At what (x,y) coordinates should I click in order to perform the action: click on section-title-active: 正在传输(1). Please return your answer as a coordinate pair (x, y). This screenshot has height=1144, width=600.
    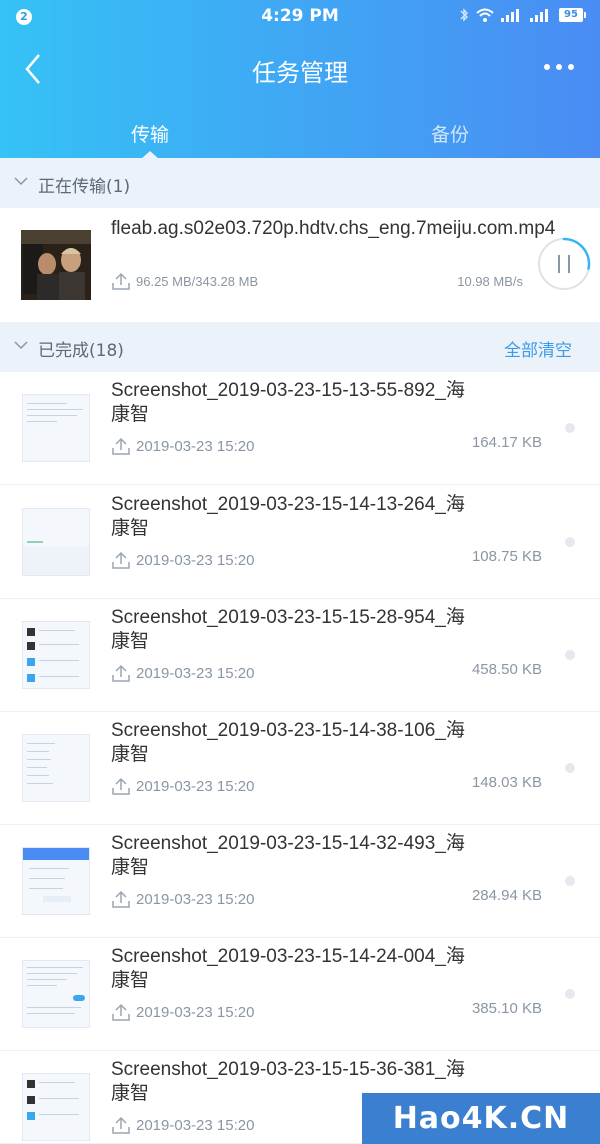
    Looking at the image, I should click on (84, 184).